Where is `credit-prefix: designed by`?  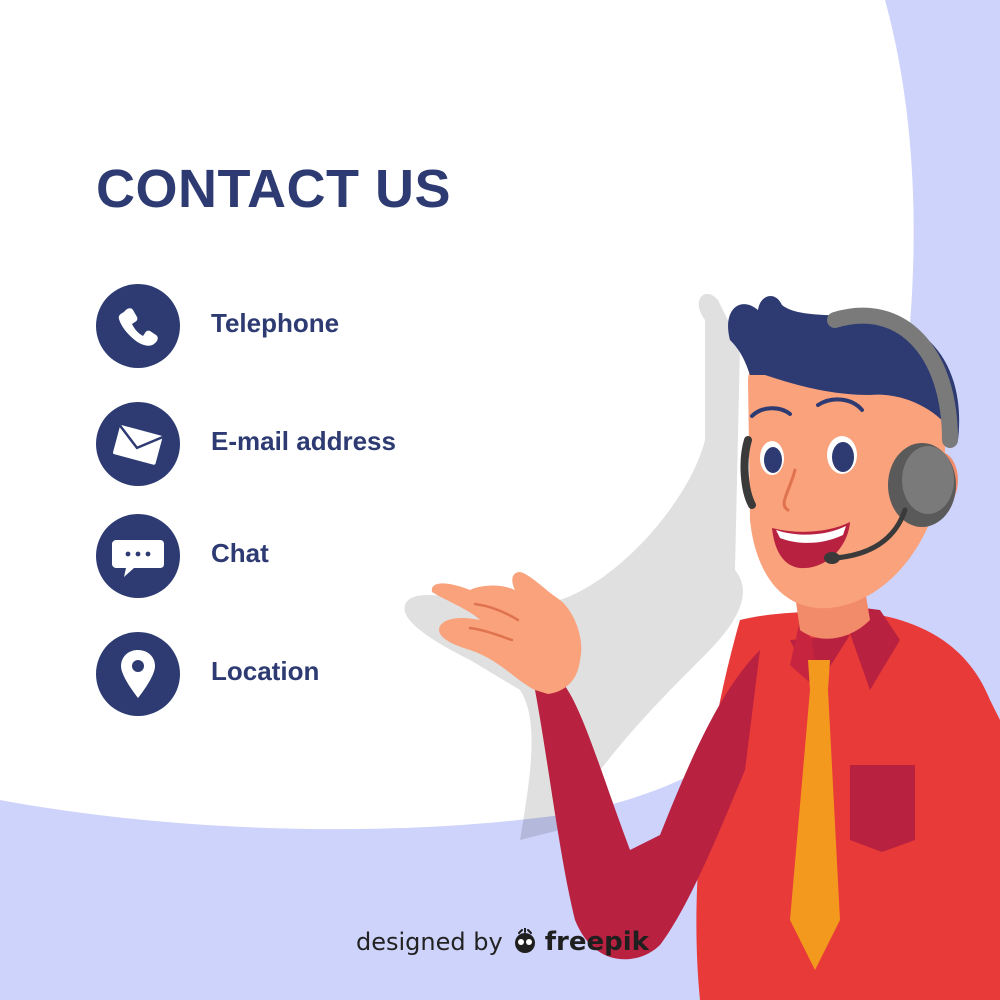 credit-prefix: designed by is located at coordinates (429, 942).